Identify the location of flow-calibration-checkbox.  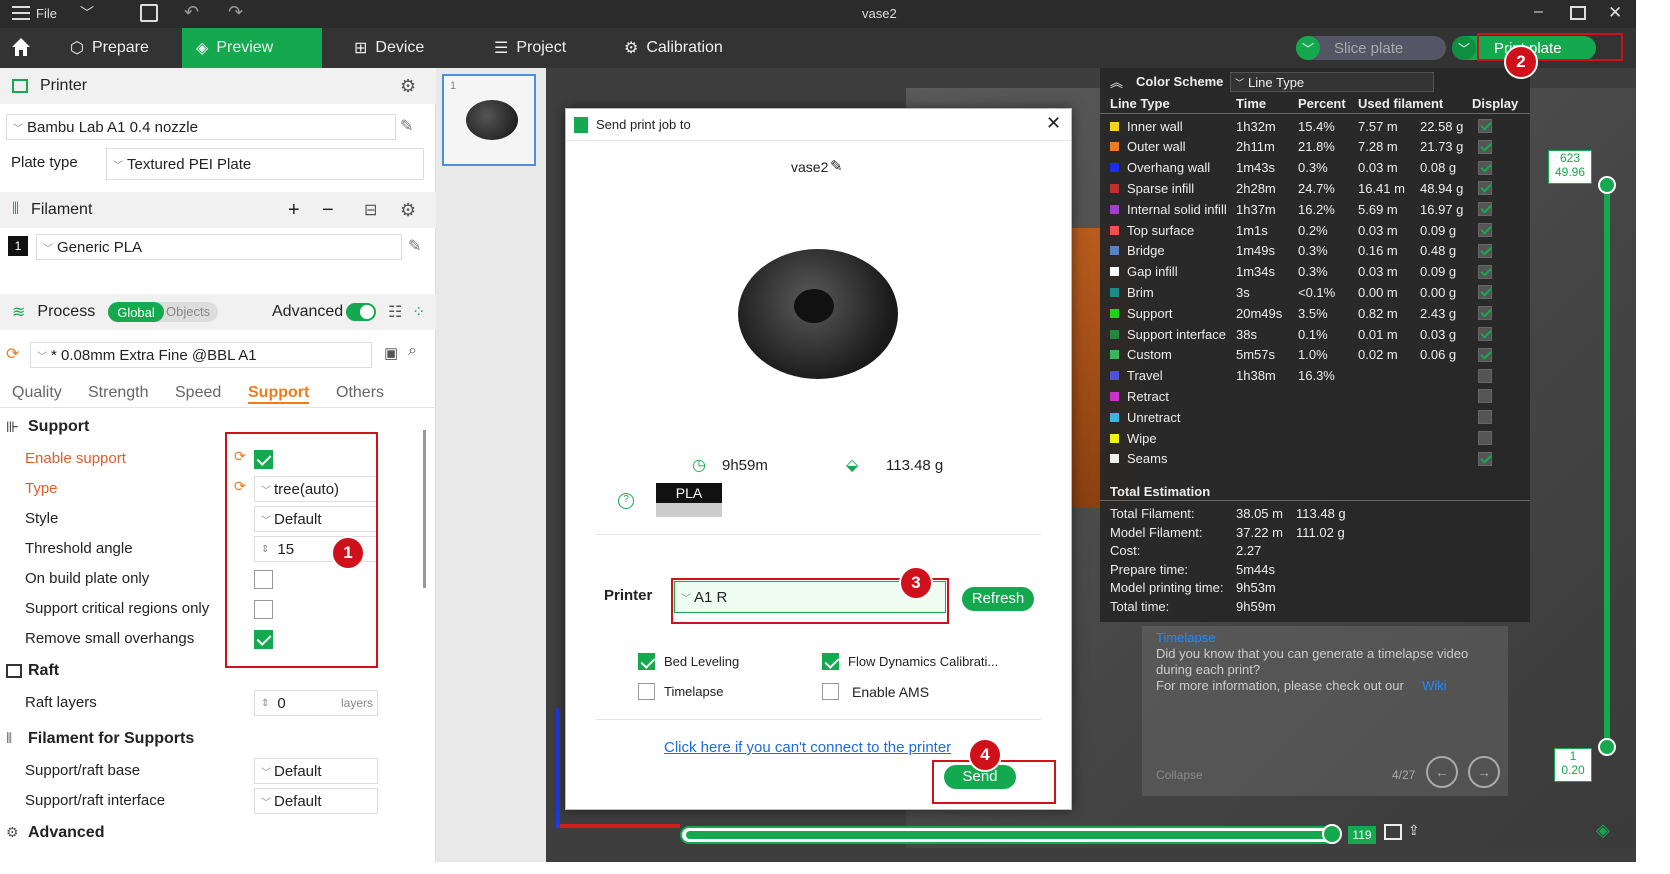
(830, 661).